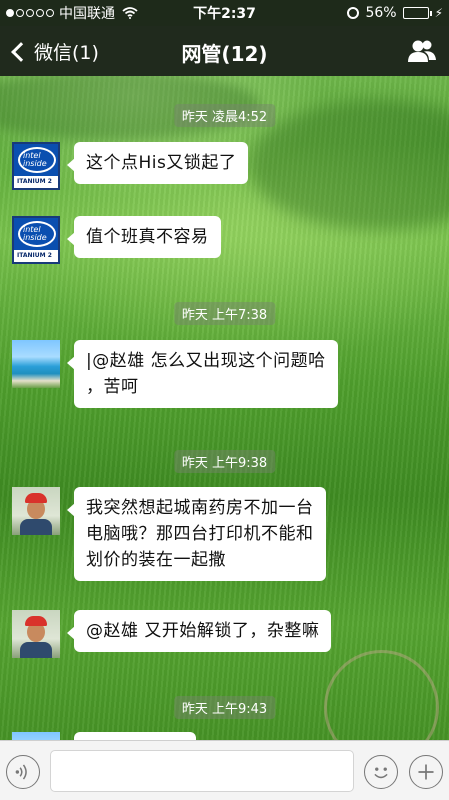  I want to click on message-input, so click(202, 771).